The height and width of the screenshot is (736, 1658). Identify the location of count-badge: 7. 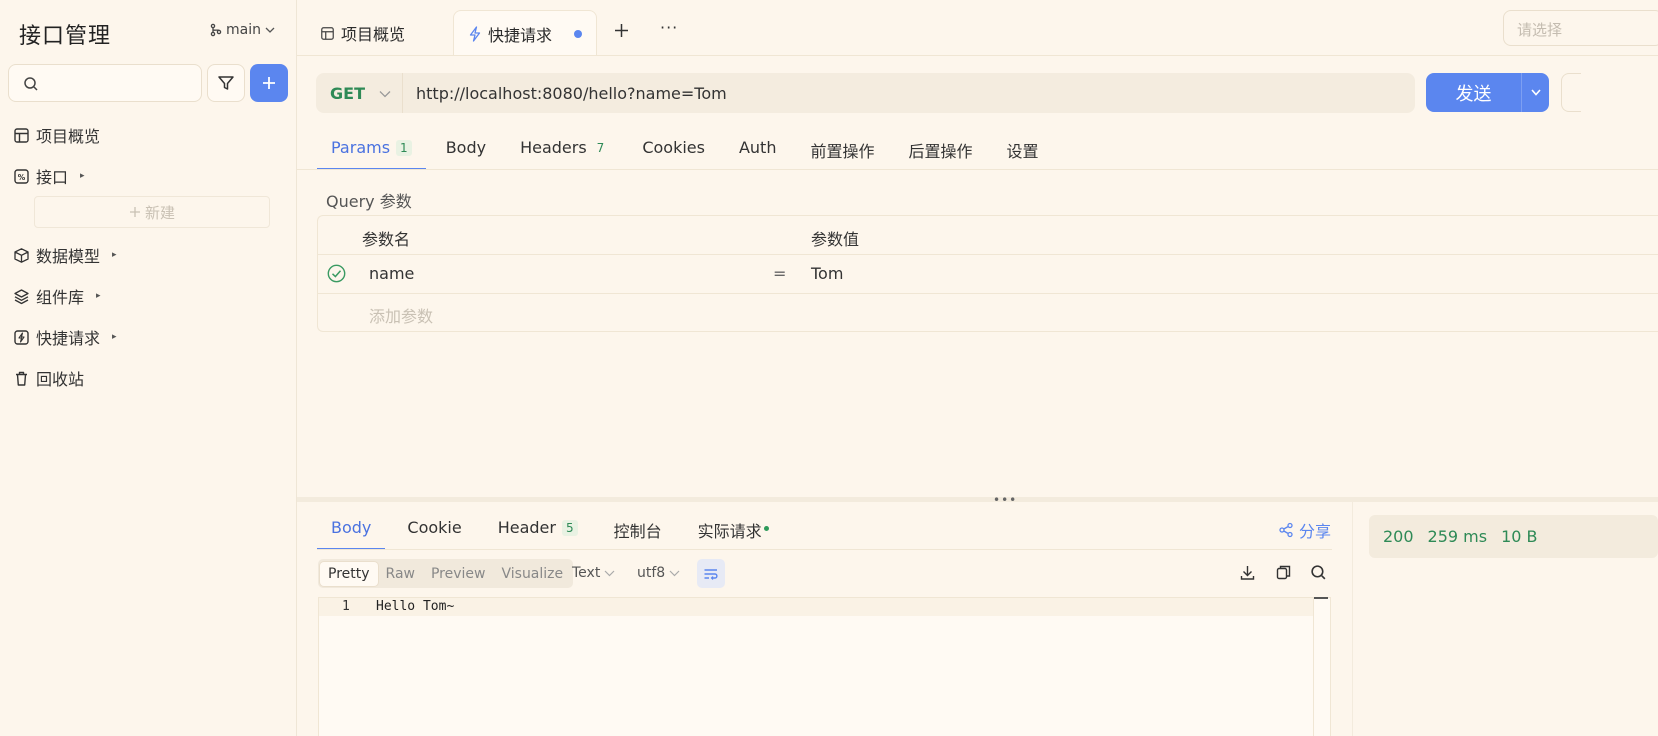
(600, 148).